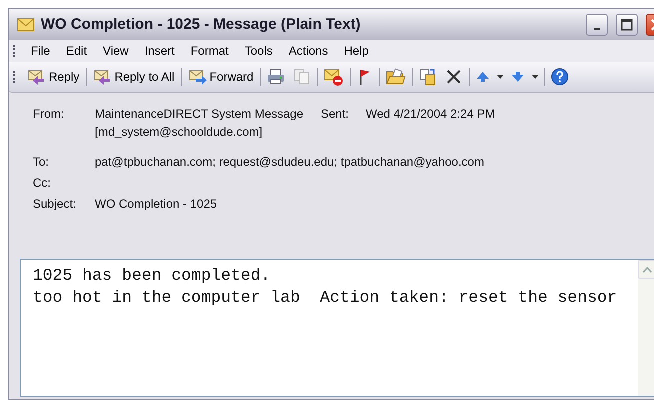 The image size is (654, 403). Describe the element at coordinates (179, 132) in the screenshot. I see `sender-text: [md_system@schooldude.com]` at that location.